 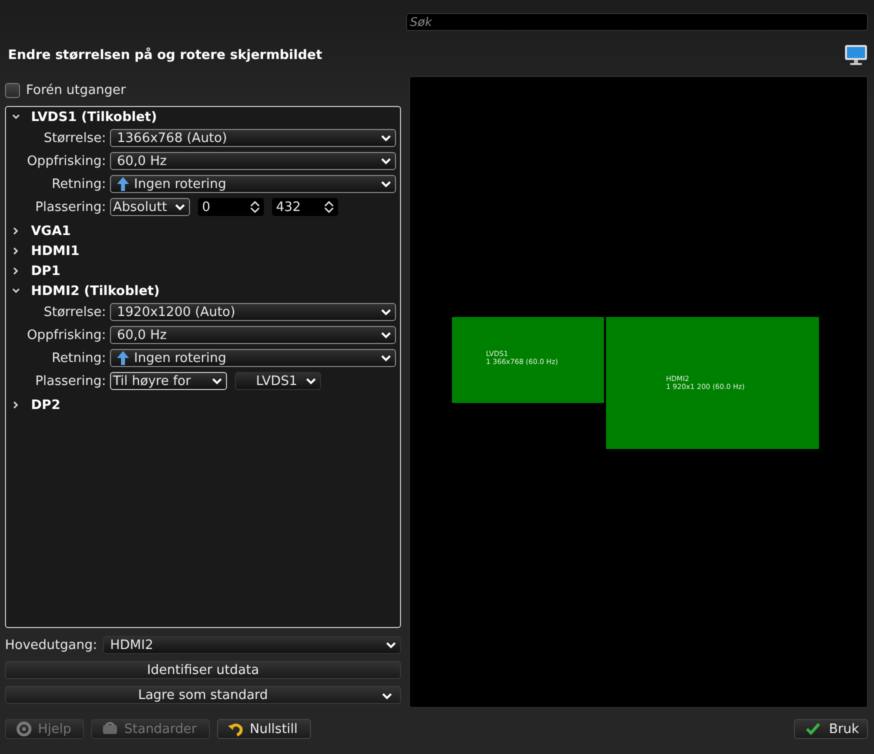 I want to click on identify-button: Identifiser utdata, so click(x=203, y=670).